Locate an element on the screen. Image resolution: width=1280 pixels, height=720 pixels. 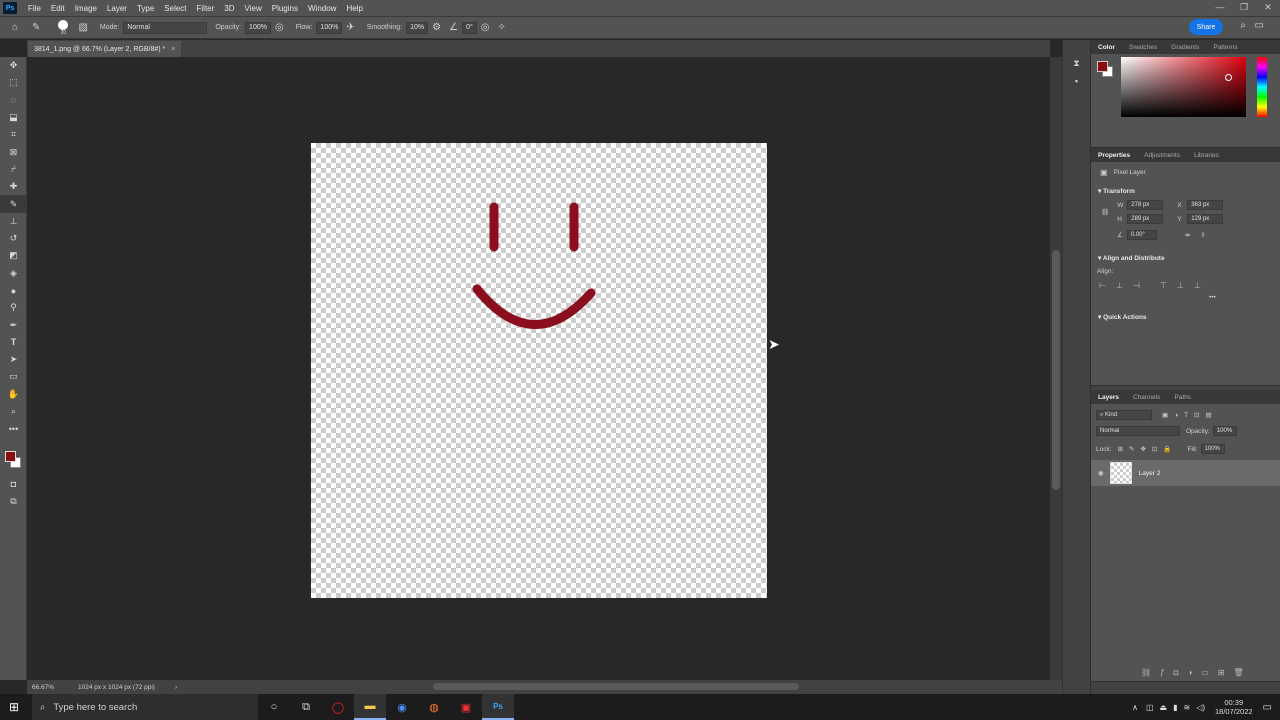
color-field is located at coordinates (1183, 87).